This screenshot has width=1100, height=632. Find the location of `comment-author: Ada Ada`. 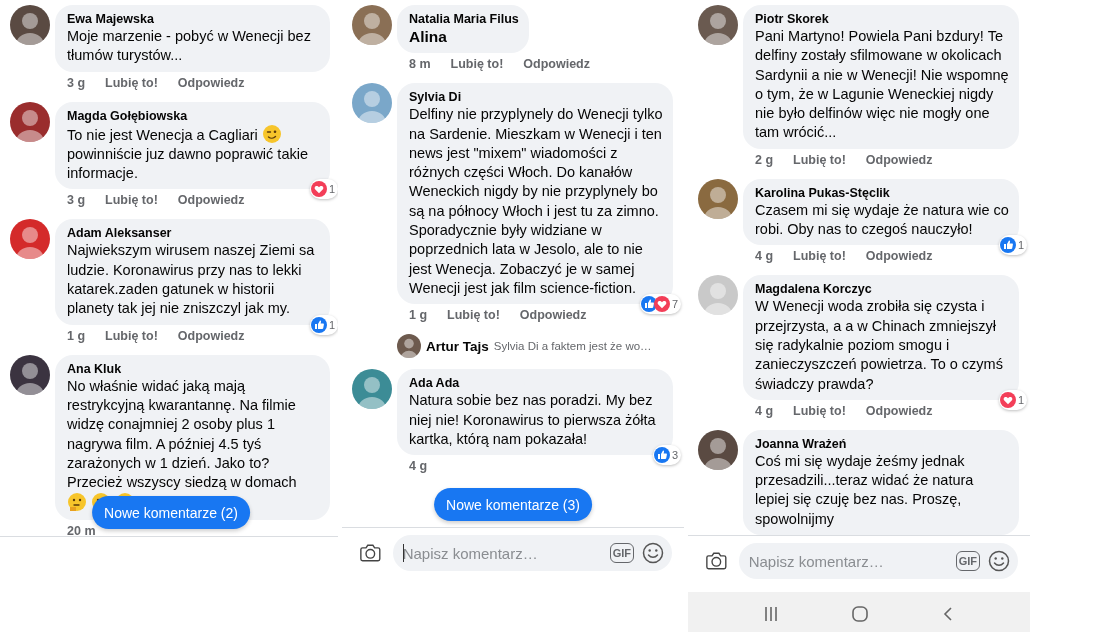

comment-author: Ada Ada is located at coordinates (536, 383).